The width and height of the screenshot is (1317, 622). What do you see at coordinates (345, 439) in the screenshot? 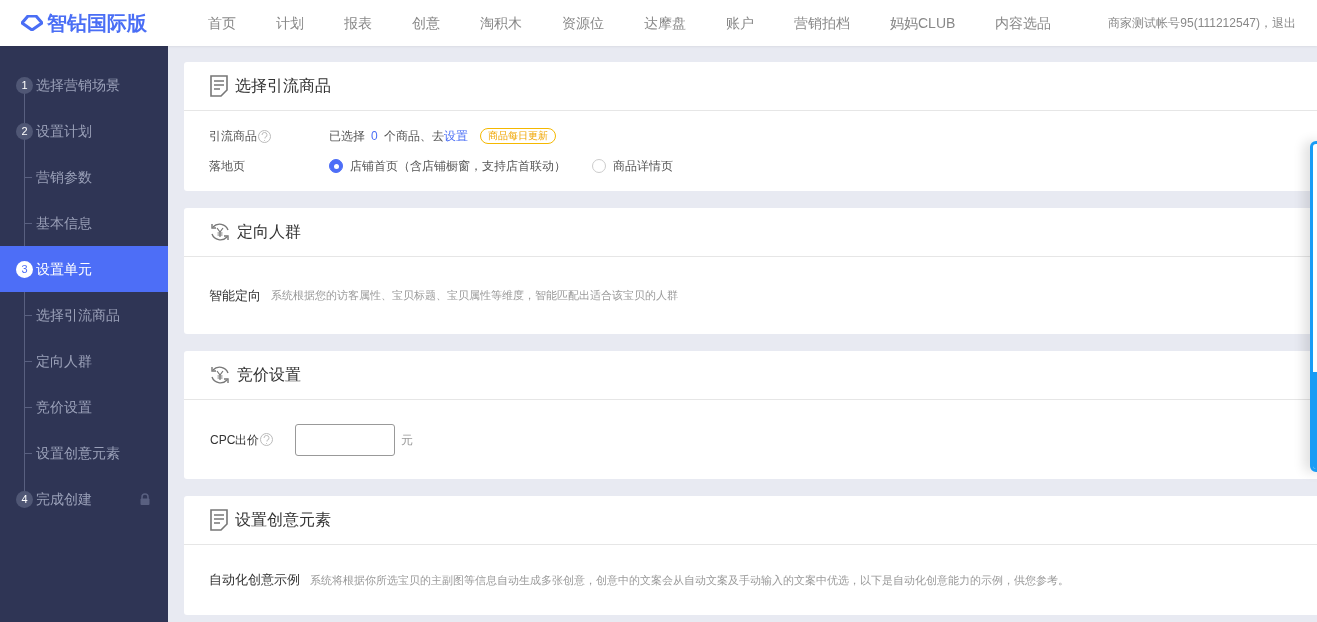
I see `bid-input` at bounding box center [345, 439].